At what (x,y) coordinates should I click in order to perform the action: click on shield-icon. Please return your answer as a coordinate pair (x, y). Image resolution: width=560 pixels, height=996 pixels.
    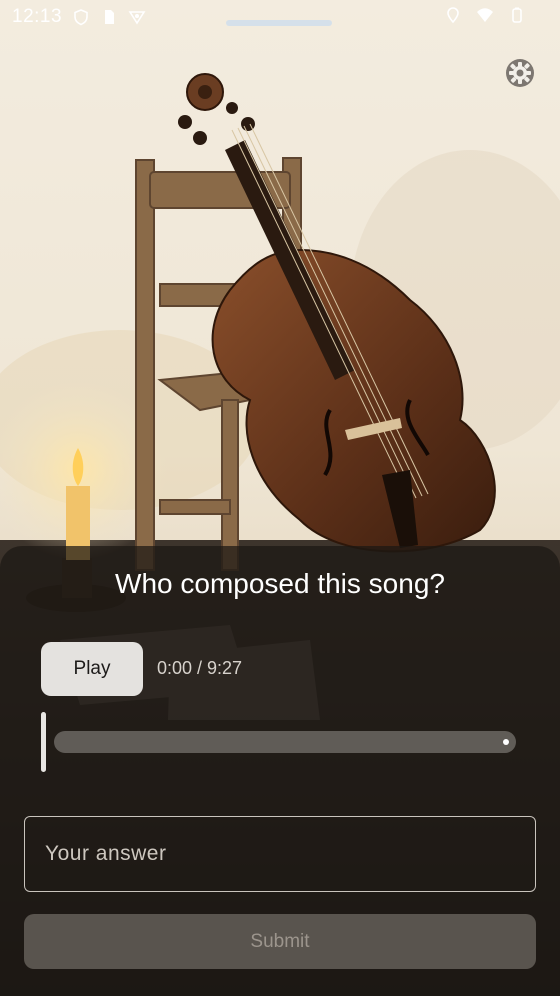
    Looking at the image, I should click on (81, 17).